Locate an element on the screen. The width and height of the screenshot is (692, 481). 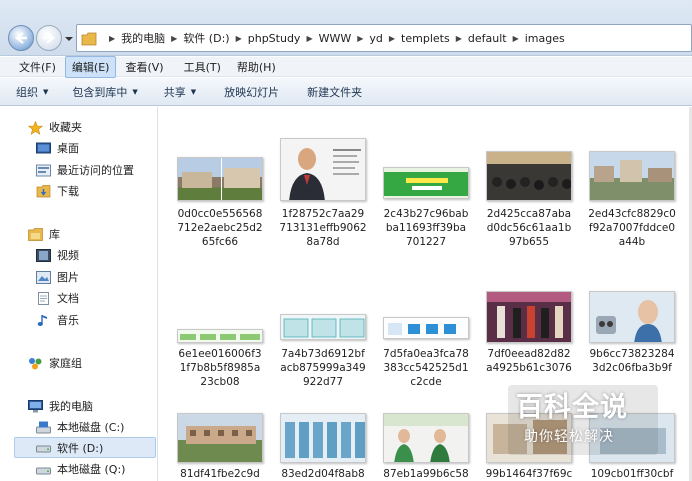
downloads-folder-icon is located at coordinates (43, 191).